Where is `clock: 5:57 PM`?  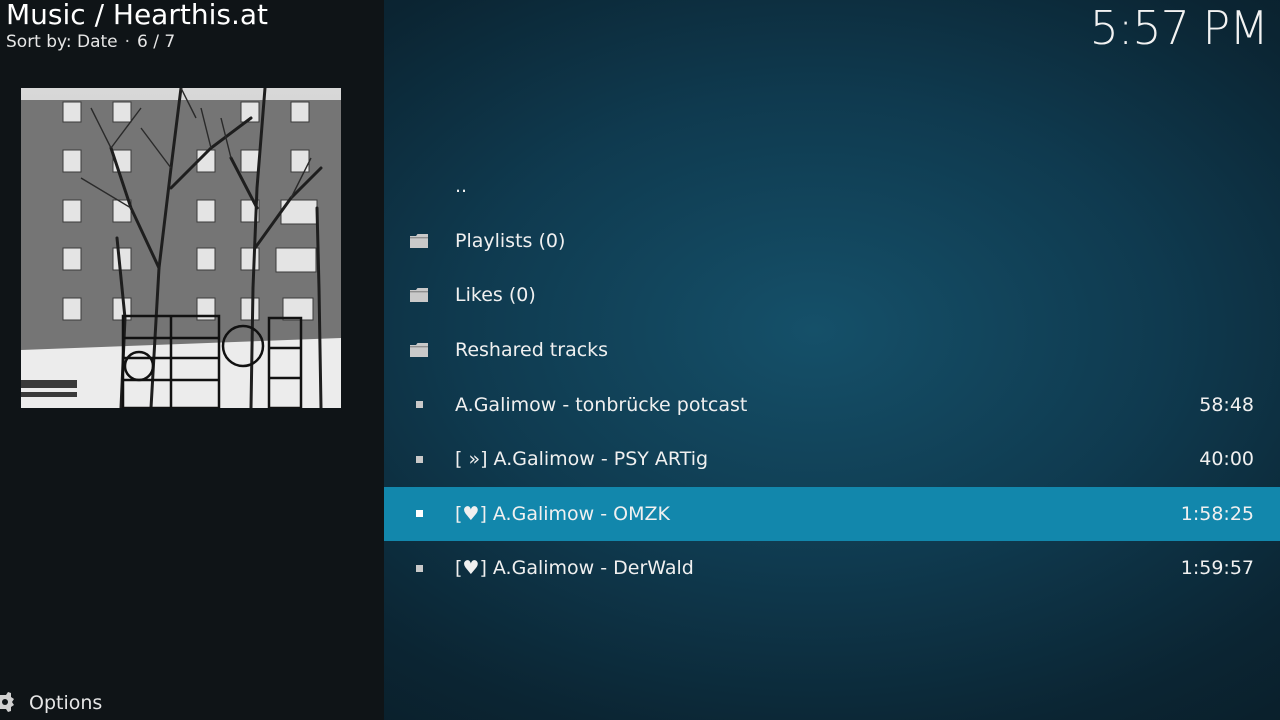 clock: 5:57 PM is located at coordinates (1179, 28).